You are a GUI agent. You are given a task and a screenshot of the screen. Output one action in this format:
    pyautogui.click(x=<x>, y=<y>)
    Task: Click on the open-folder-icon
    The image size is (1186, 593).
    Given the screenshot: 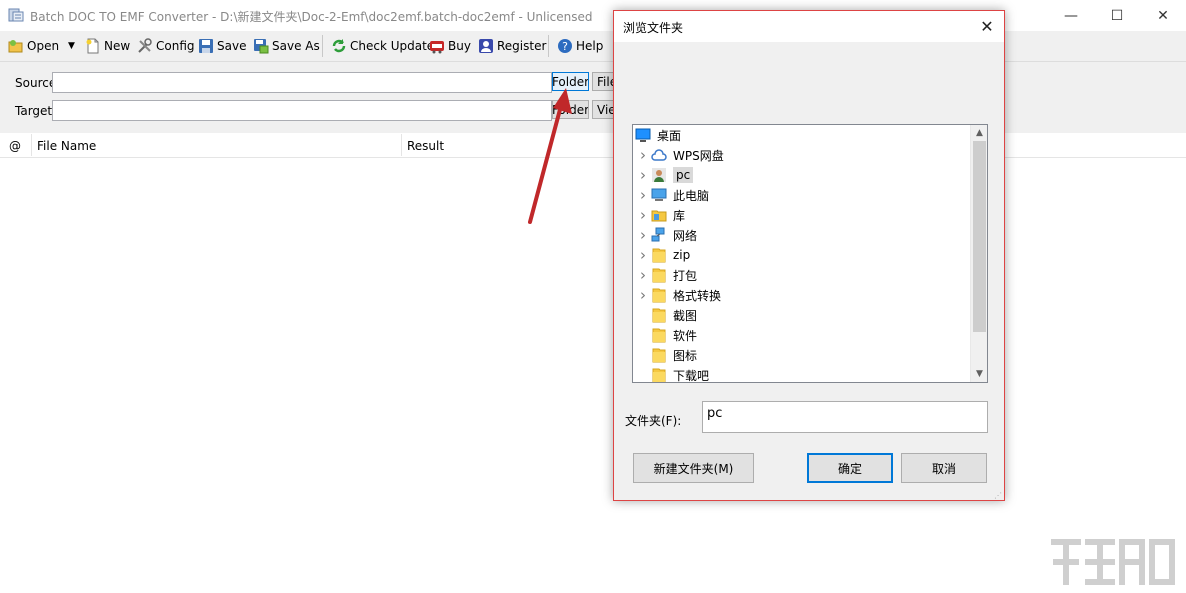 What is the action you would take?
    pyautogui.click(x=15, y=46)
    